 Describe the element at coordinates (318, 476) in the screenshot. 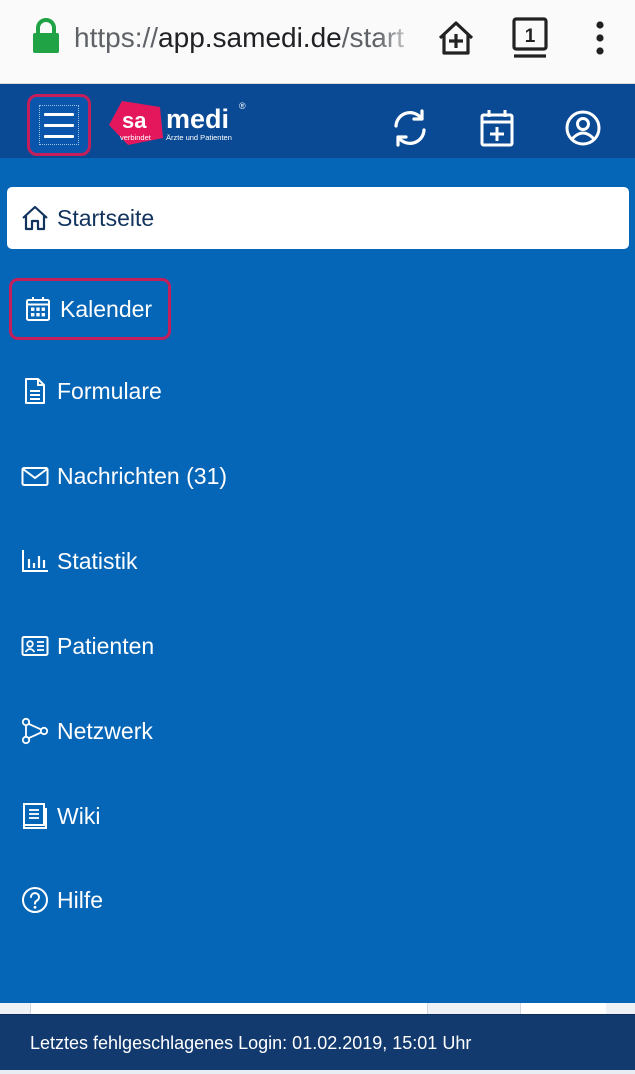

I see `menu-item-nachrichten: Nachrichten (31)` at that location.